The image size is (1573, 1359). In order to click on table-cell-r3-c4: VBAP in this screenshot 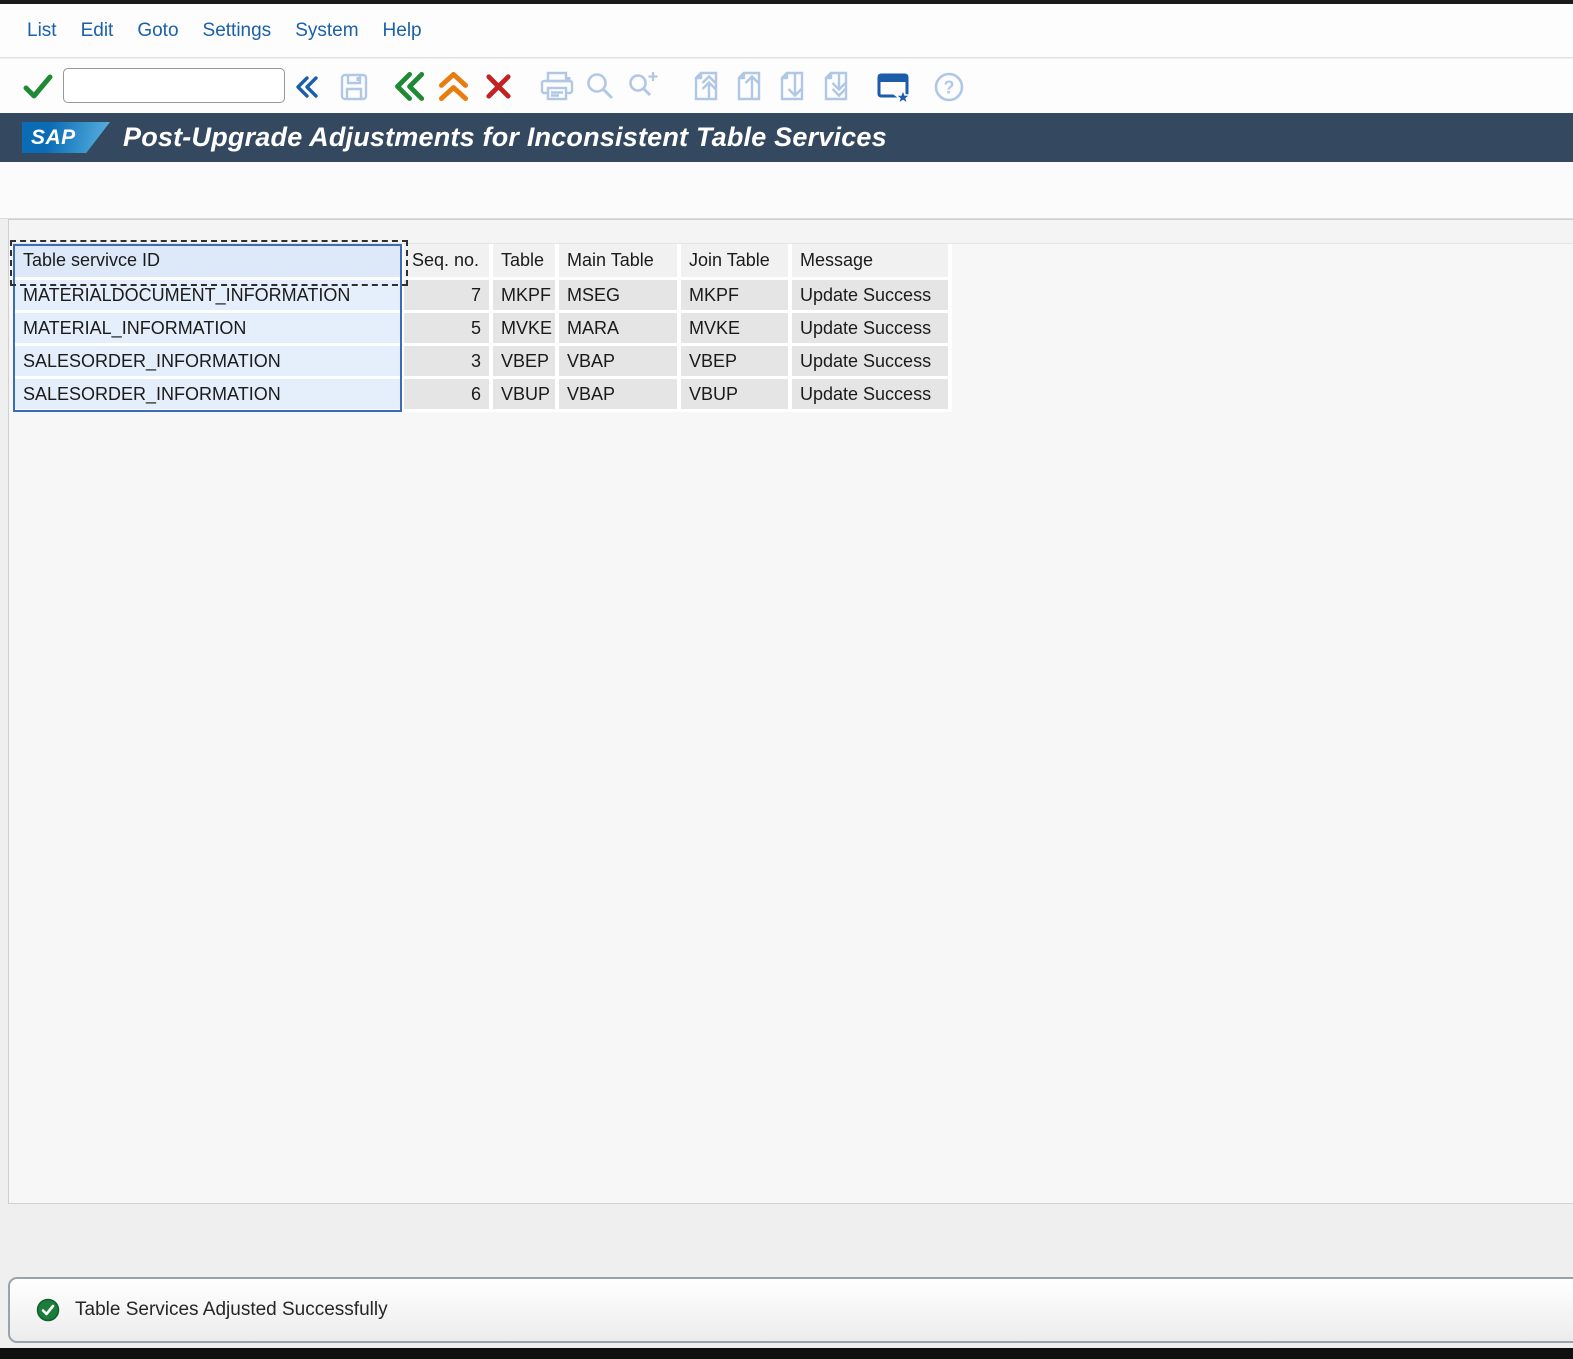, I will do `click(620, 362)`.